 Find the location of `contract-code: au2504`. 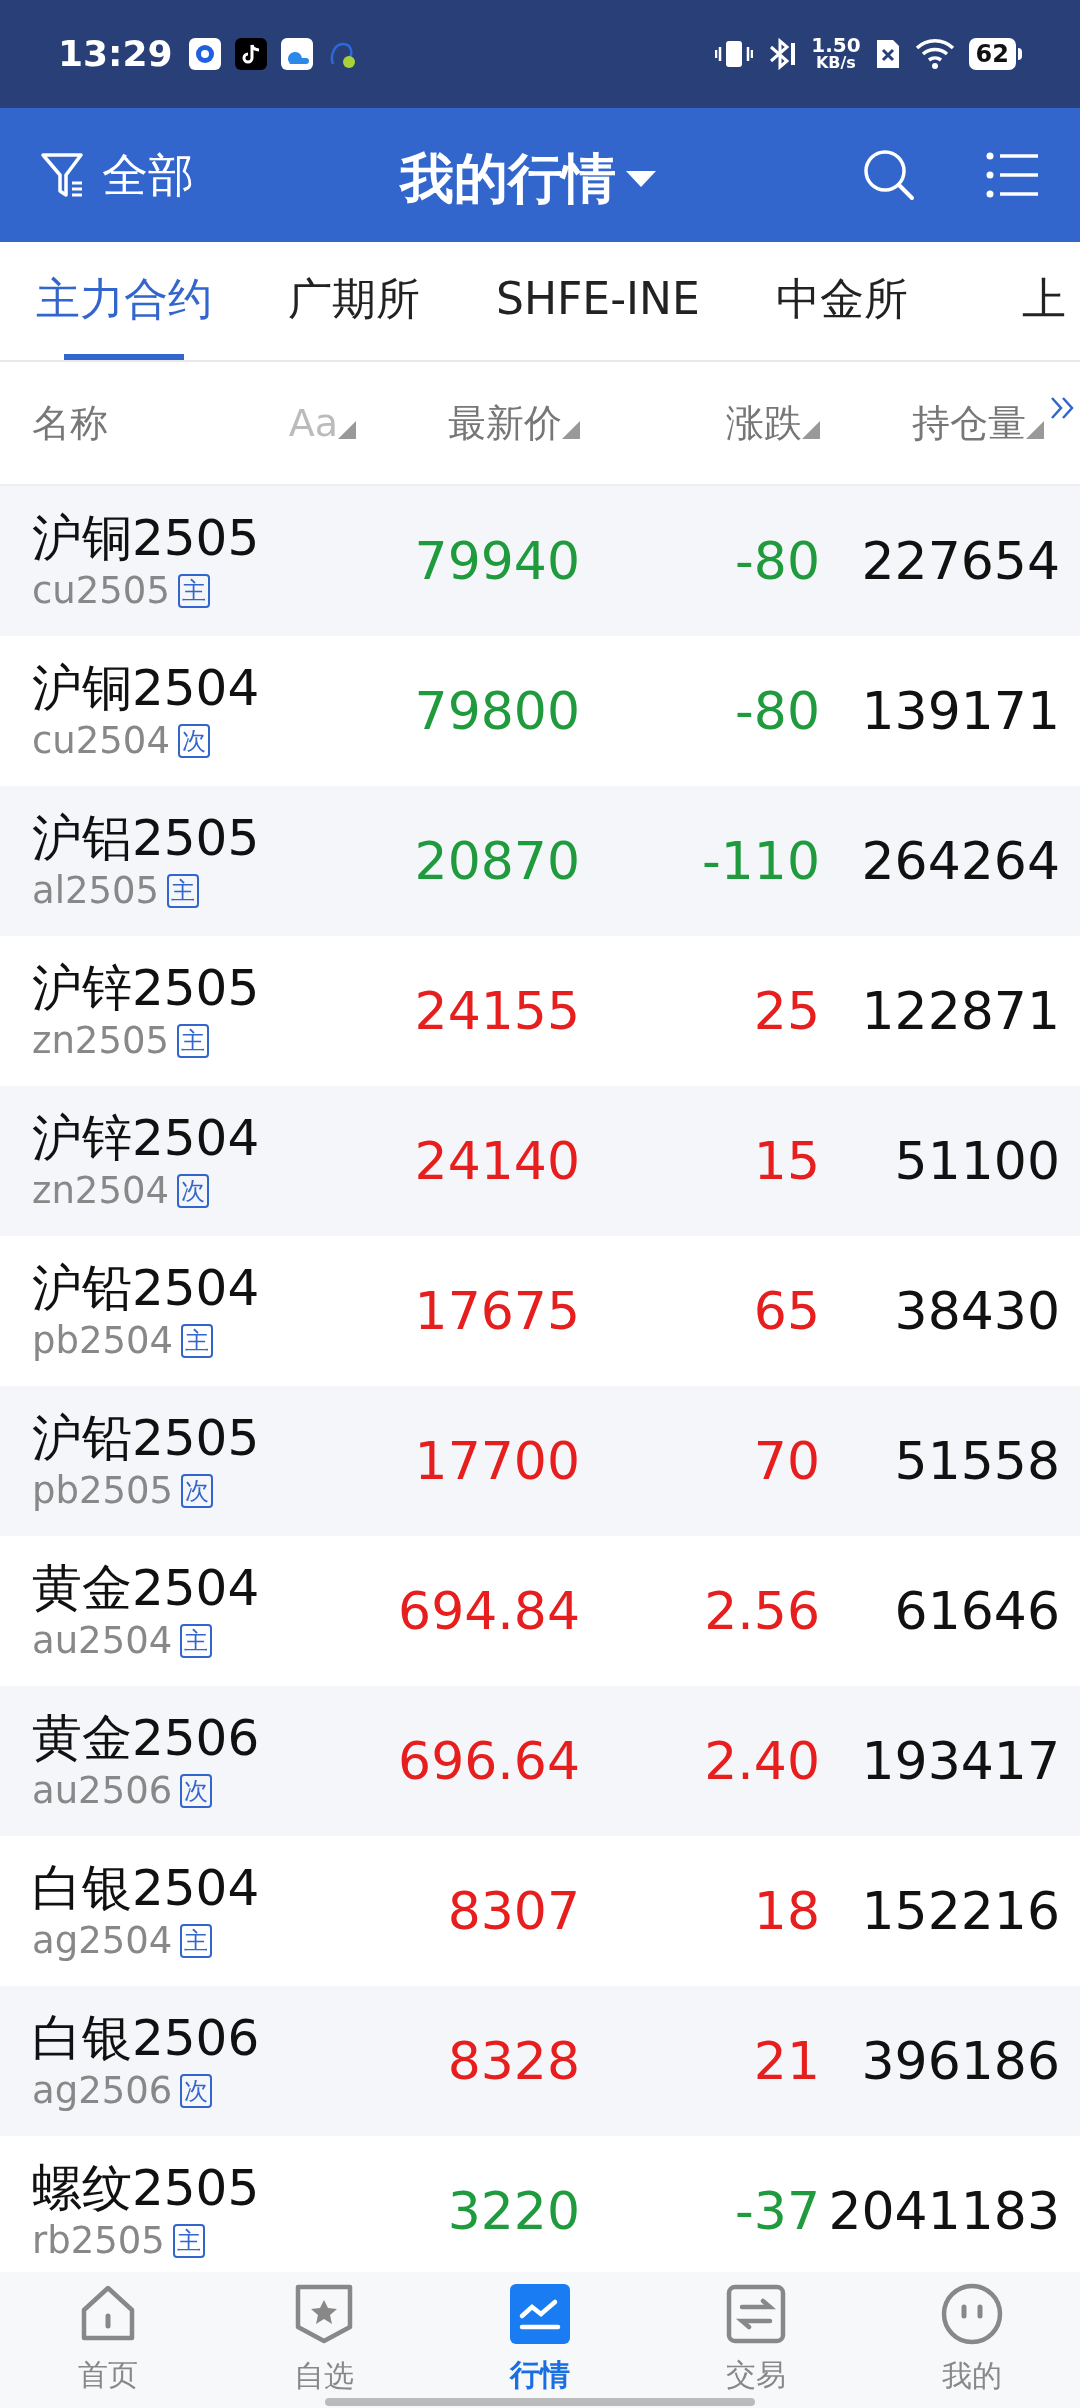

contract-code: au2504 is located at coordinates (102, 1641).